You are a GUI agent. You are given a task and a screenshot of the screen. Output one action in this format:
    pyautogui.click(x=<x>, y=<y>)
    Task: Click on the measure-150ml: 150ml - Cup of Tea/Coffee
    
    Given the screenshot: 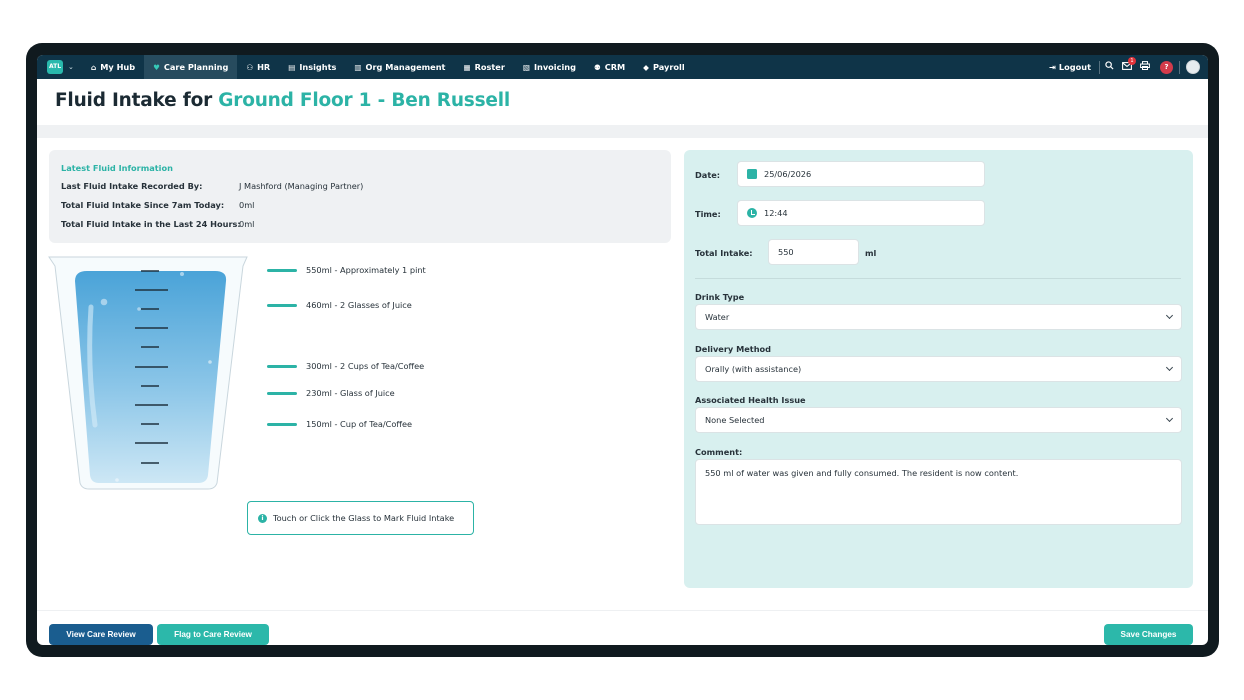 What is the action you would take?
    pyautogui.click(x=339, y=424)
    